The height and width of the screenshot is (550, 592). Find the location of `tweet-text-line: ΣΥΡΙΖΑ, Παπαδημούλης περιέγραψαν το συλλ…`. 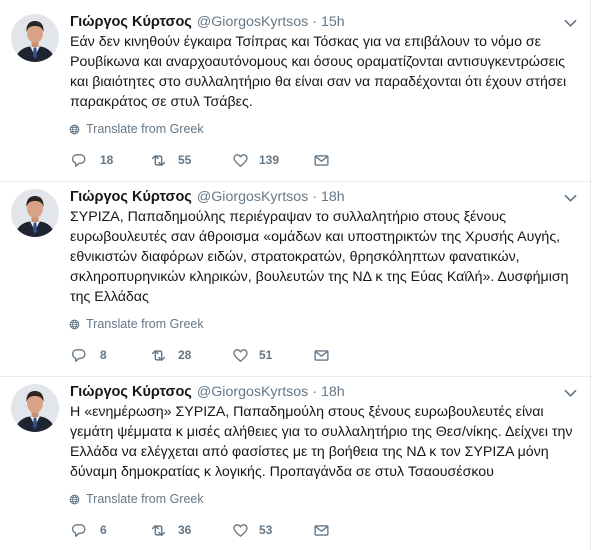

tweet-text-line: ΣΥΡΙΖΑ, Παπαδημούλης περιέγραψαν το συλλ… is located at coordinates (288, 217).